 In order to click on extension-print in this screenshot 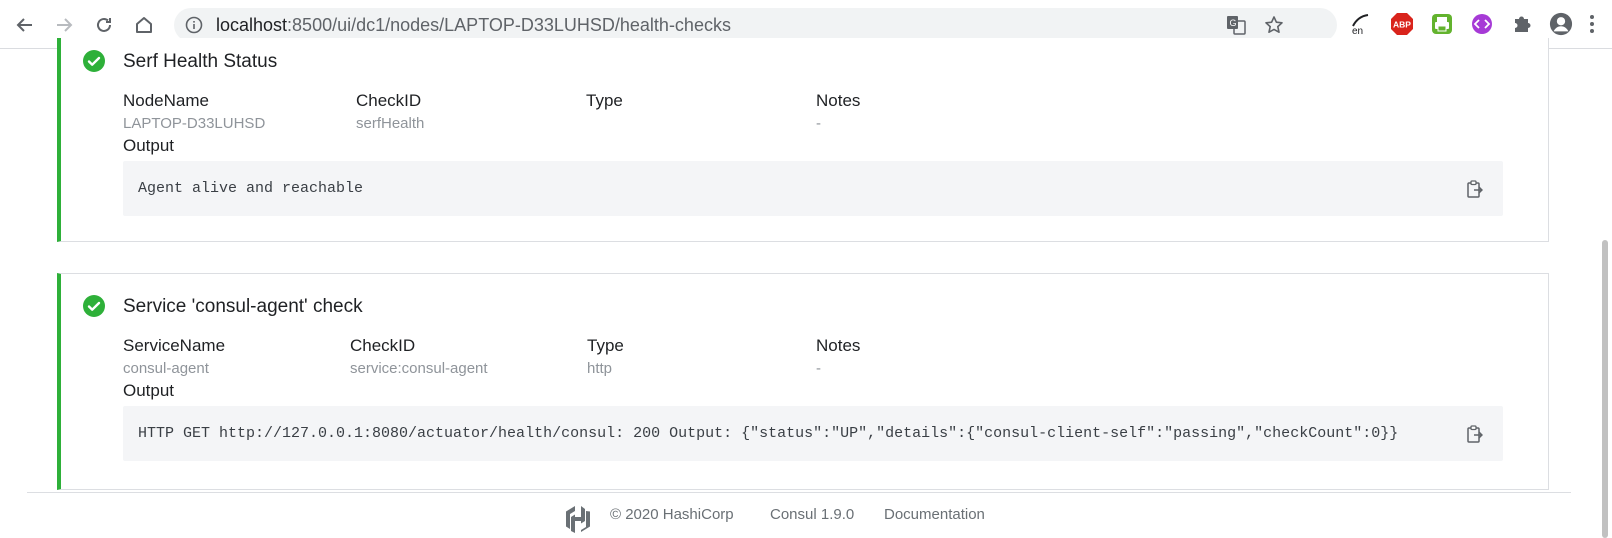, I will do `click(1442, 24)`.